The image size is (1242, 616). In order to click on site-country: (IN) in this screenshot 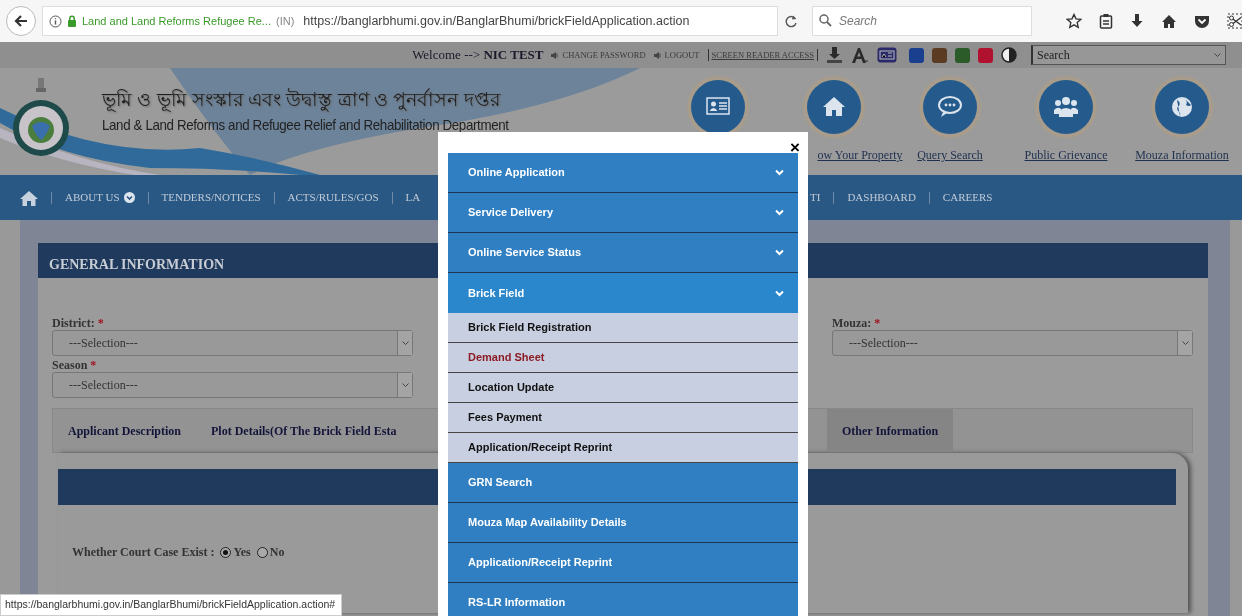, I will do `click(285, 21)`.